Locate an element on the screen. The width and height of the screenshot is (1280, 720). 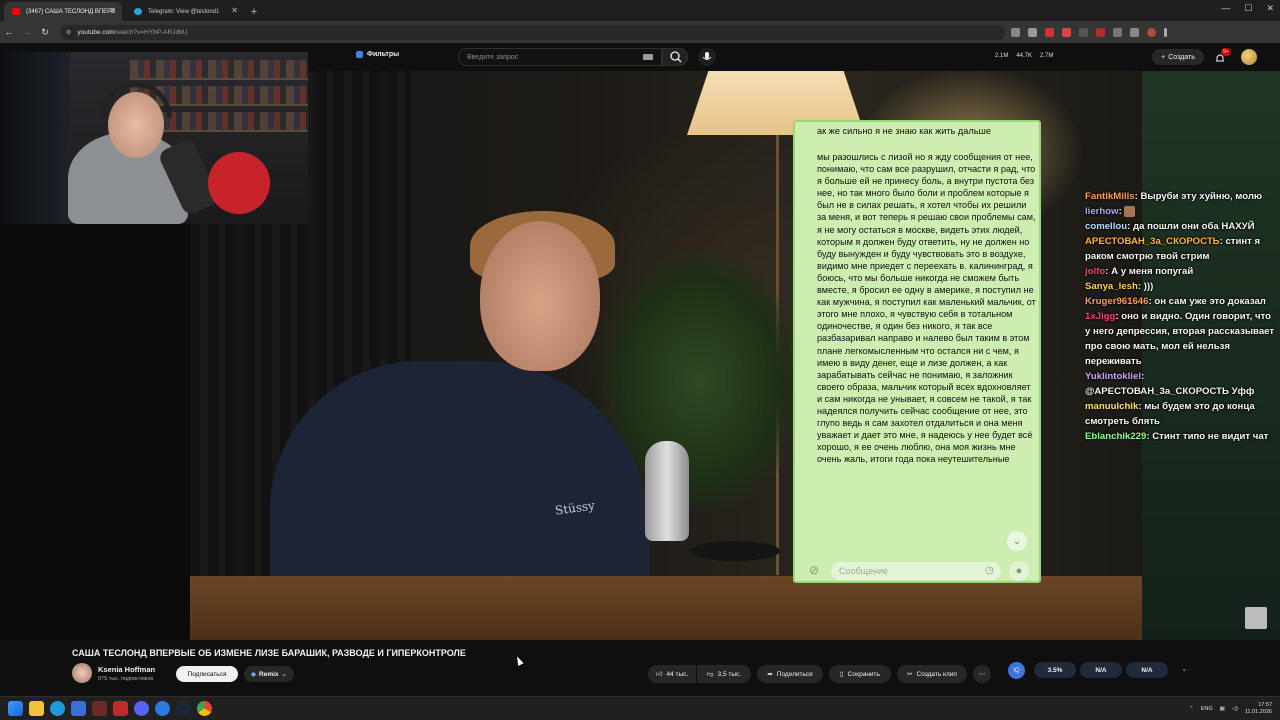
extension-stat-pill: 3.5% is located at coordinates (1055, 670).